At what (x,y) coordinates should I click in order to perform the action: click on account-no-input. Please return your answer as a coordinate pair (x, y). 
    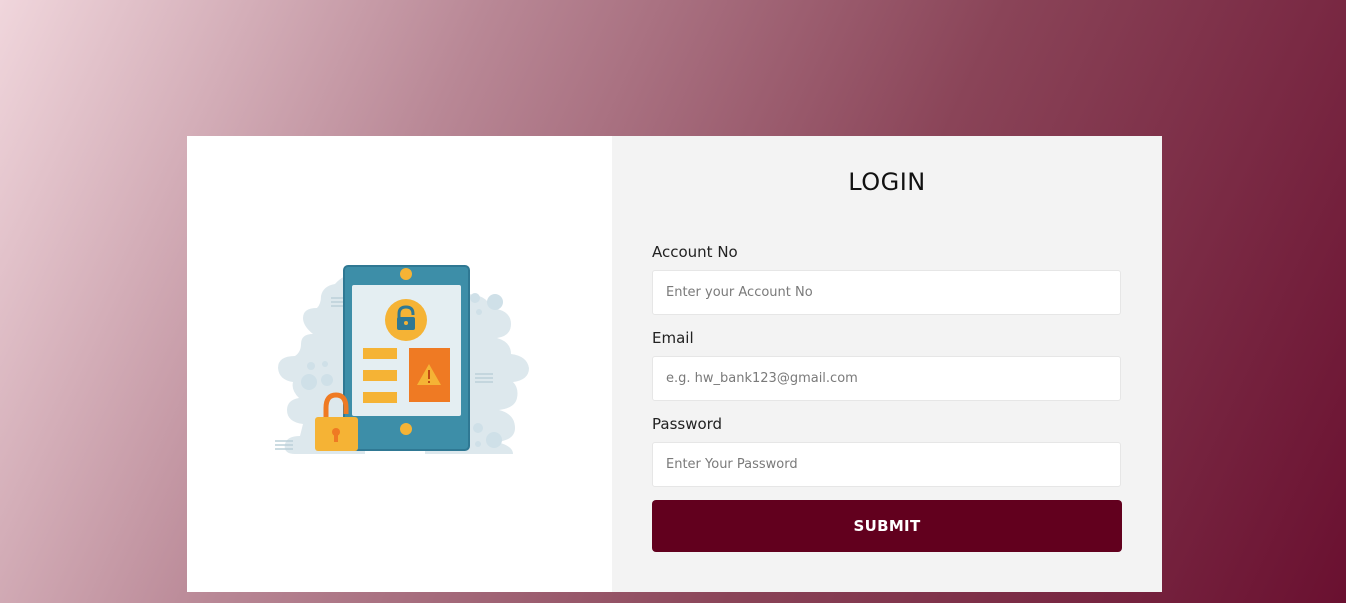
    Looking at the image, I should click on (886, 292).